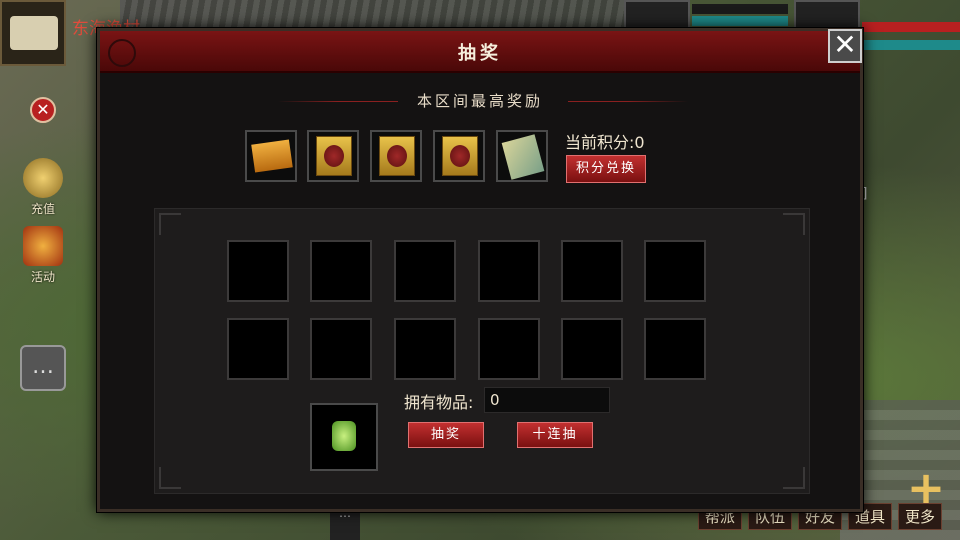  Describe the element at coordinates (479, 101) in the screenshot. I see `section-title: 本区间最高奖励` at that location.